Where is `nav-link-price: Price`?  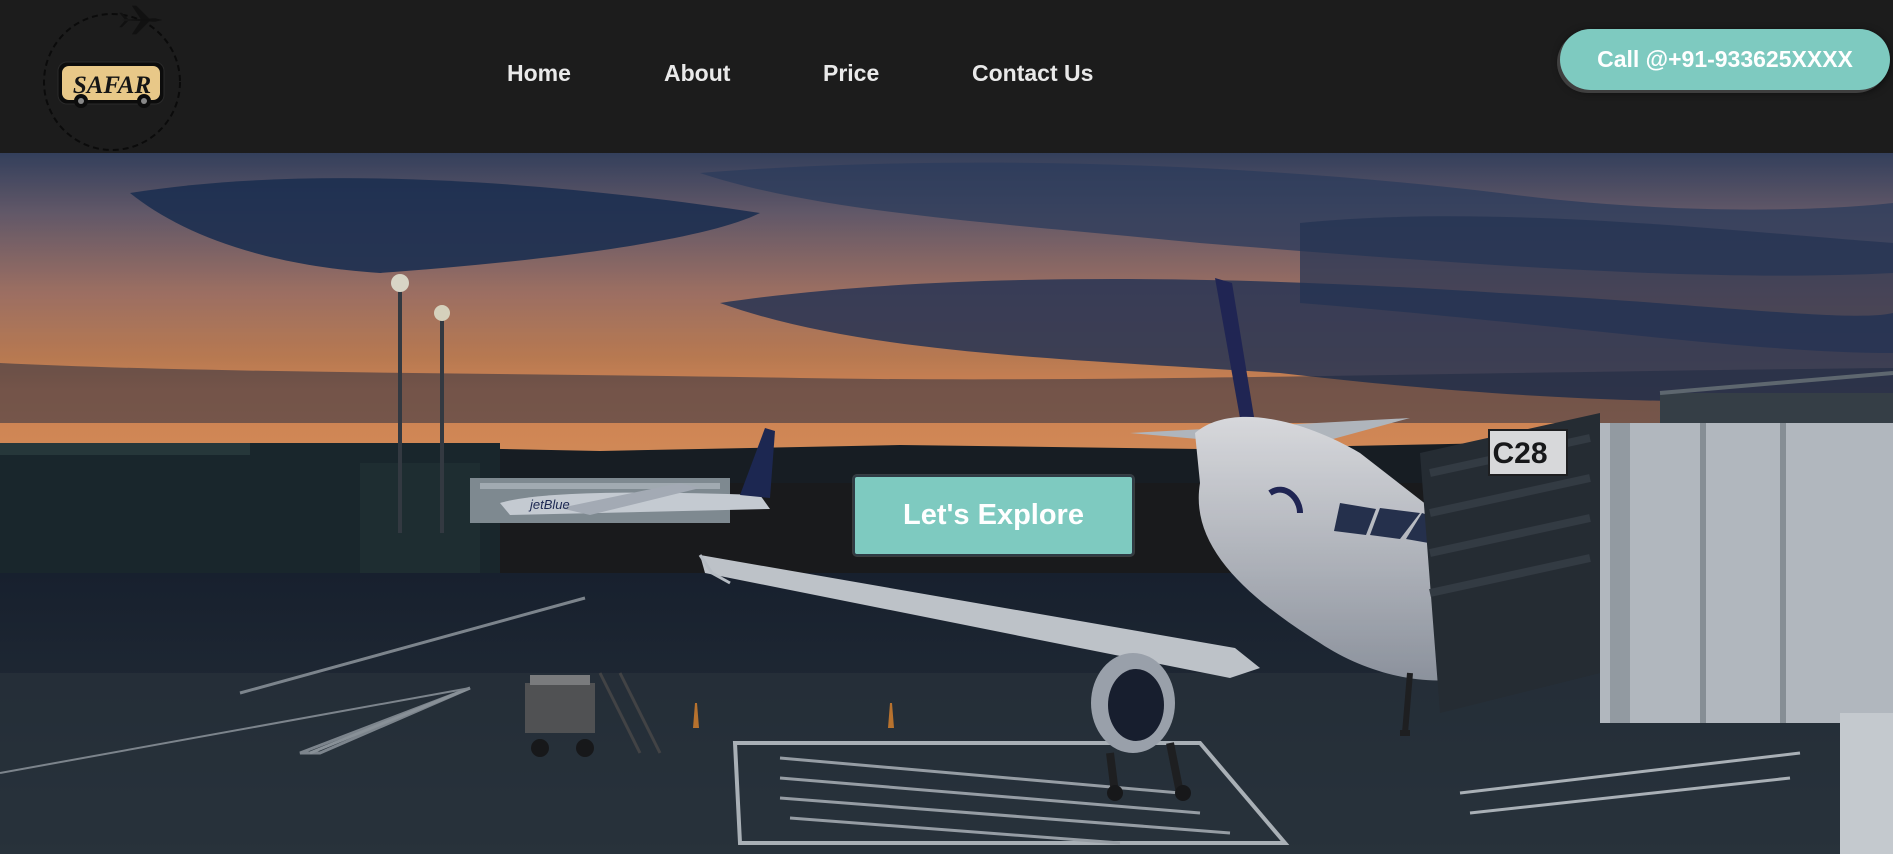 nav-link-price: Price is located at coordinates (851, 73).